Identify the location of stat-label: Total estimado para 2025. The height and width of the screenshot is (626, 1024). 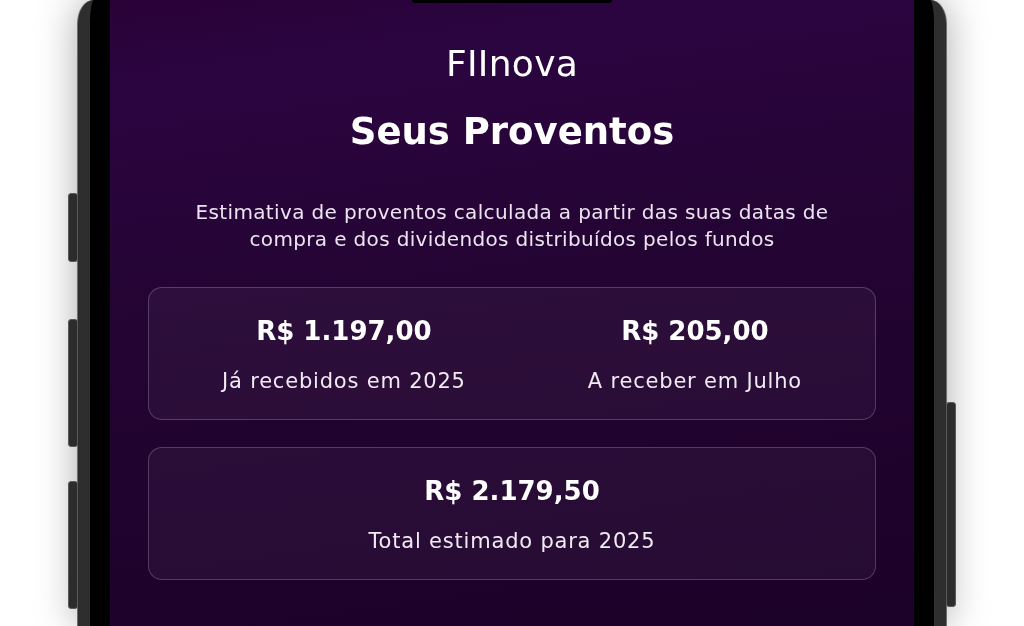
(512, 541).